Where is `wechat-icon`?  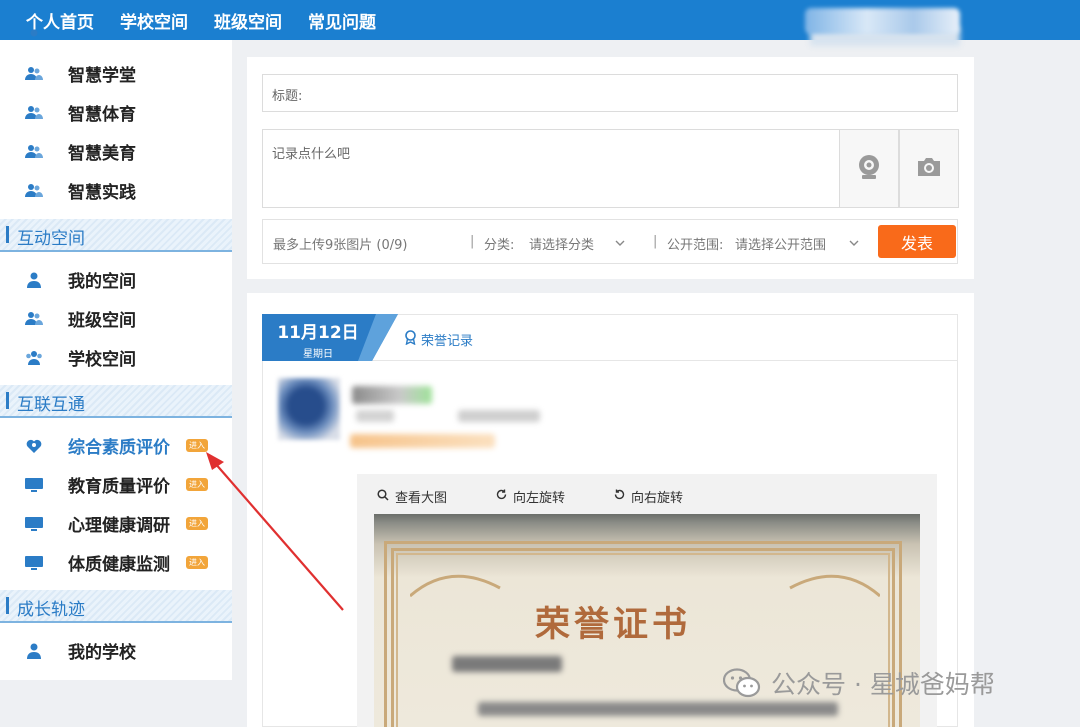
wechat-icon is located at coordinates (741, 683).